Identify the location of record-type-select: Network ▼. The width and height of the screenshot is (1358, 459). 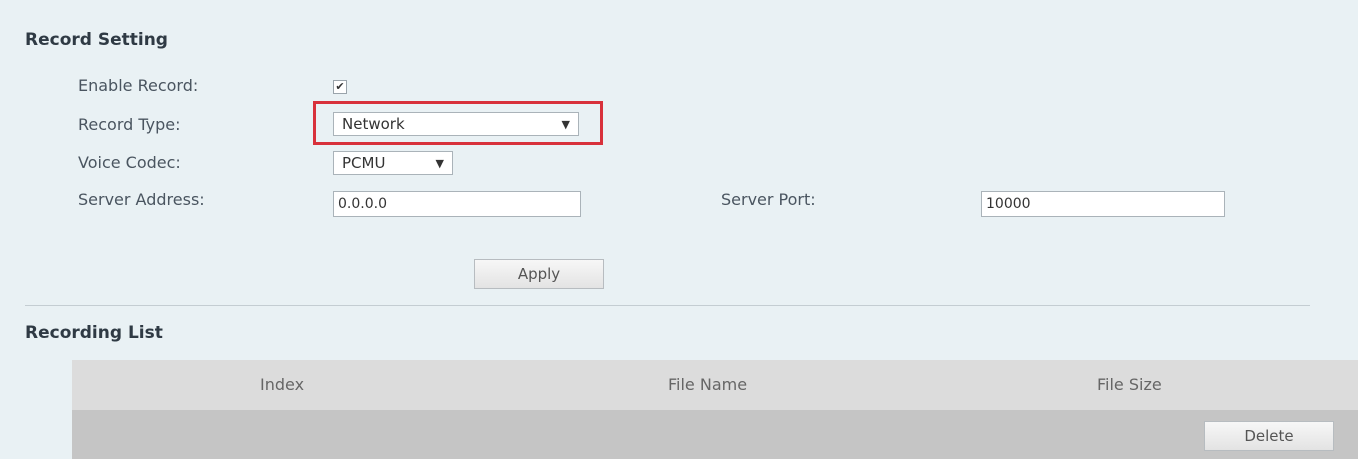
(456, 124).